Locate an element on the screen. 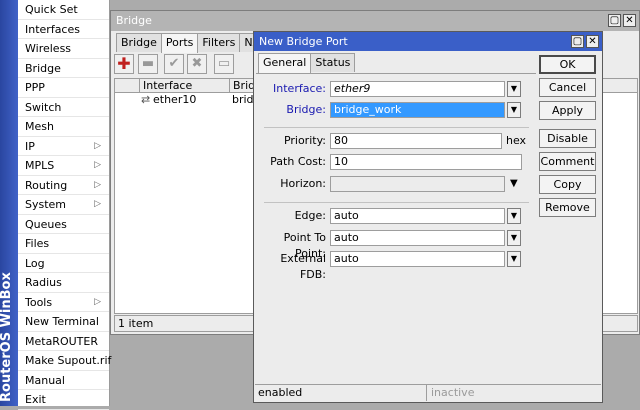 The width and height of the screenshot is (640, 410). menu-item-log: Log is located at coordinates (63, 263).